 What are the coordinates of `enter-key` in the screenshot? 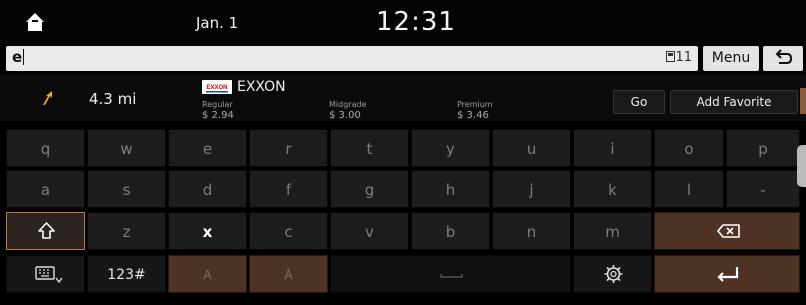 It's located at (727, 274).